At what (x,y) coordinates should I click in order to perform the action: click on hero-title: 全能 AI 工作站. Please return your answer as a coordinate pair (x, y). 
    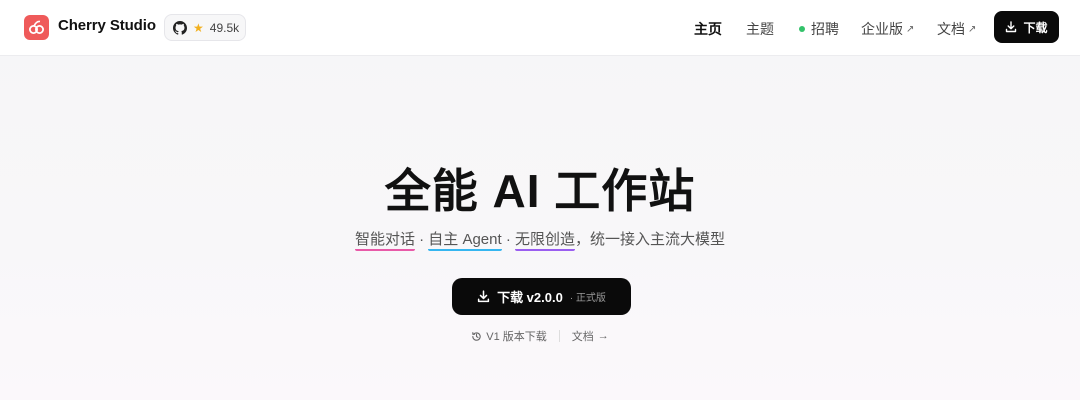
    Looking at the image, I should click on (540, 191).